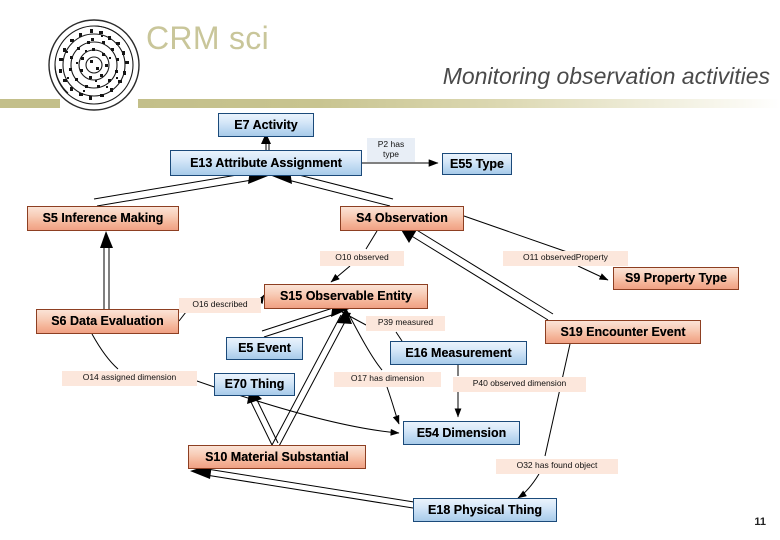 This screenshot has height=540, width=780. What do you see at coordinates (387, 379) in the screenshot?
I see `edge-label-o17: O17 has dimension` at bounding box center [387, 379].